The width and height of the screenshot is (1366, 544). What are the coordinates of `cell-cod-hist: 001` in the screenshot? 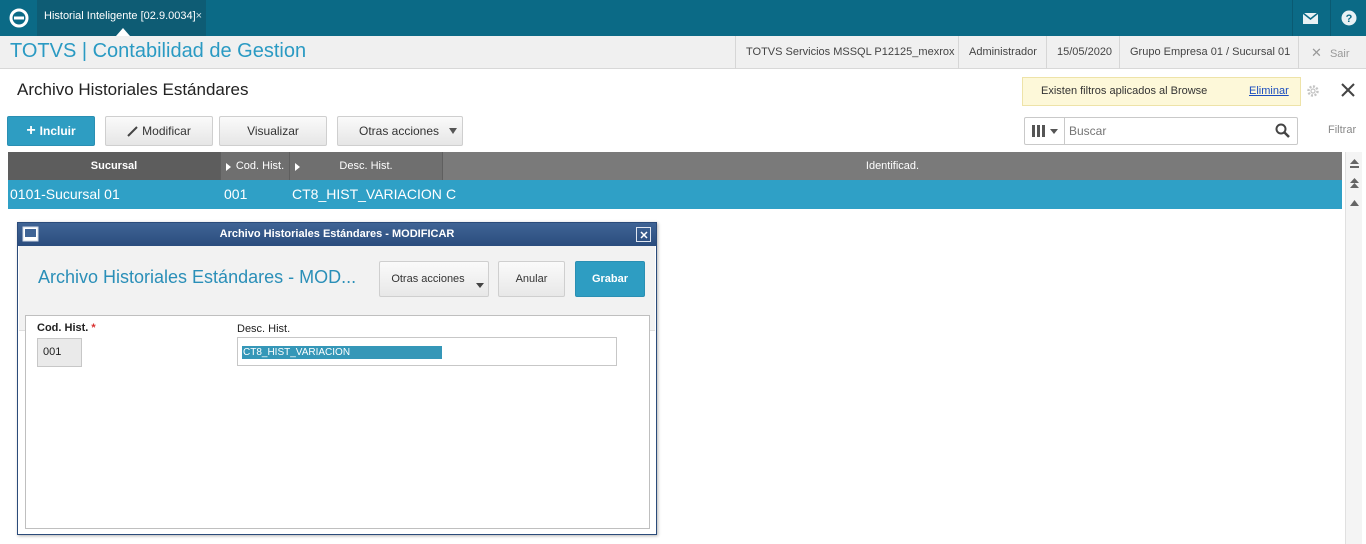 It's located at (236, 194).